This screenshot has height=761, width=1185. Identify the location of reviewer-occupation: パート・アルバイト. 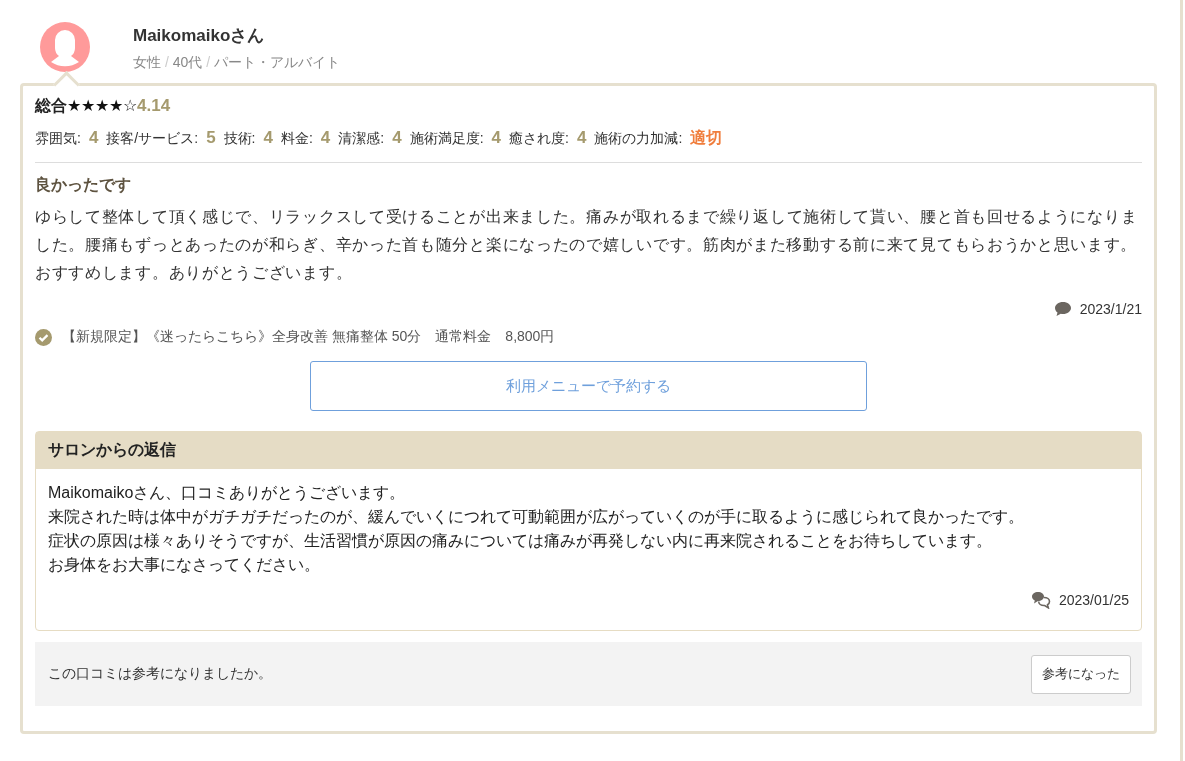
(276, 62).